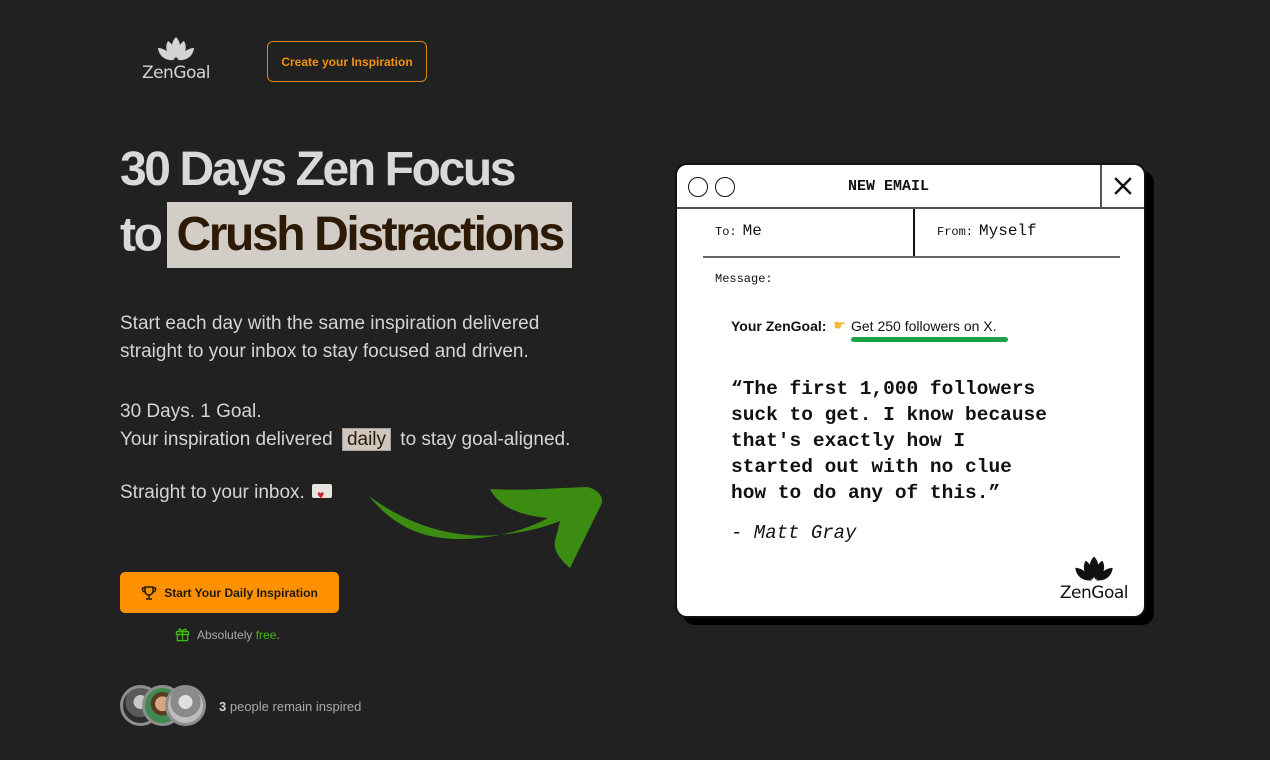 This screenshot has height=760, width=1270. What do you see at coordinates (266, 634) in the screenshot?
I see `free-word: free` at bounding box center [266, 634].